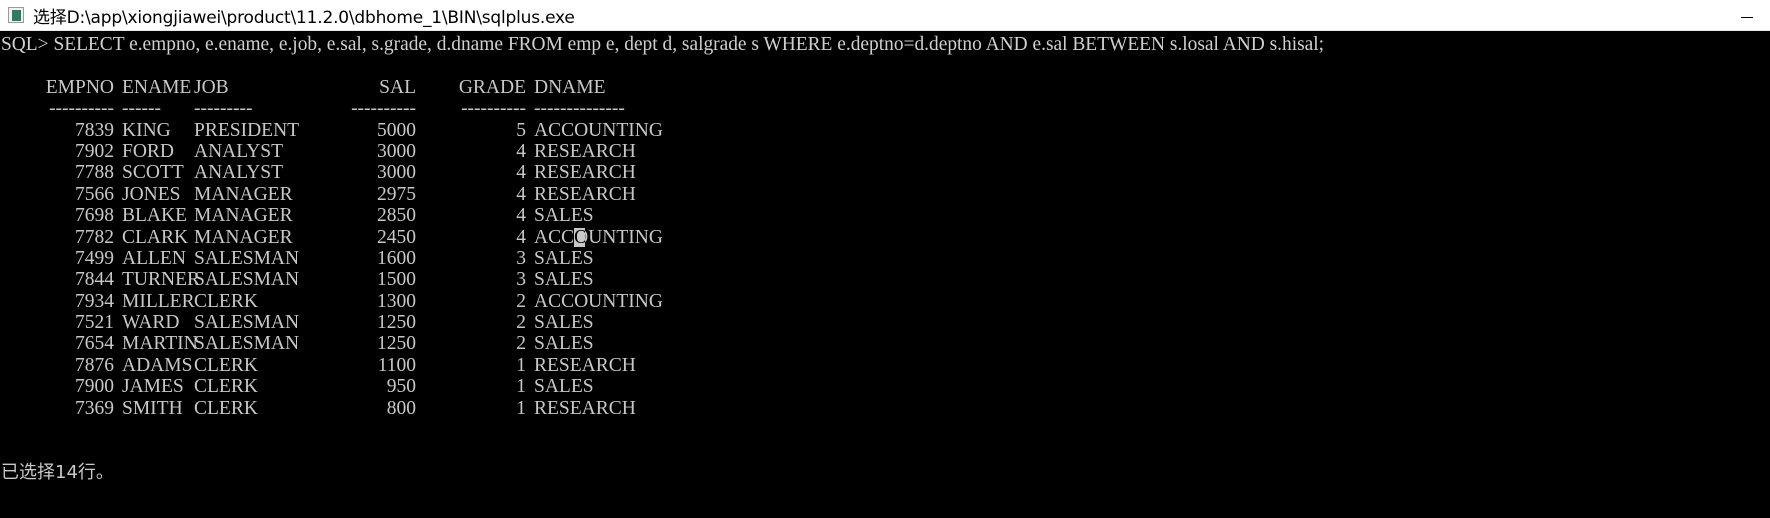 The height and width of the screenshot is (518, 1770). What do you see at coordinates (153, 387) in the screenshot?
I see `cell-ename: JAMES` at bounding box center [153, 387].